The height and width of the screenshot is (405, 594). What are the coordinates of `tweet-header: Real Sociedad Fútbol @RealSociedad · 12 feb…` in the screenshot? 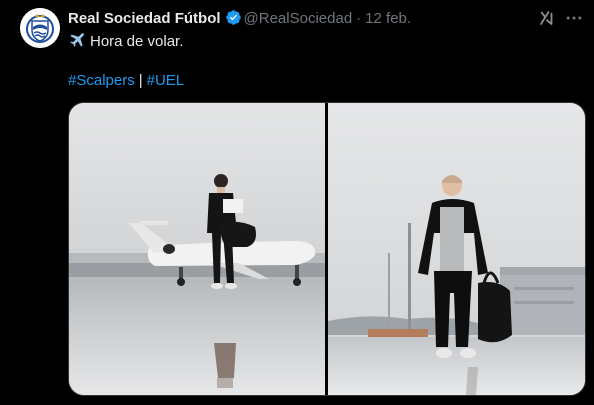 It's located at (326, 19).